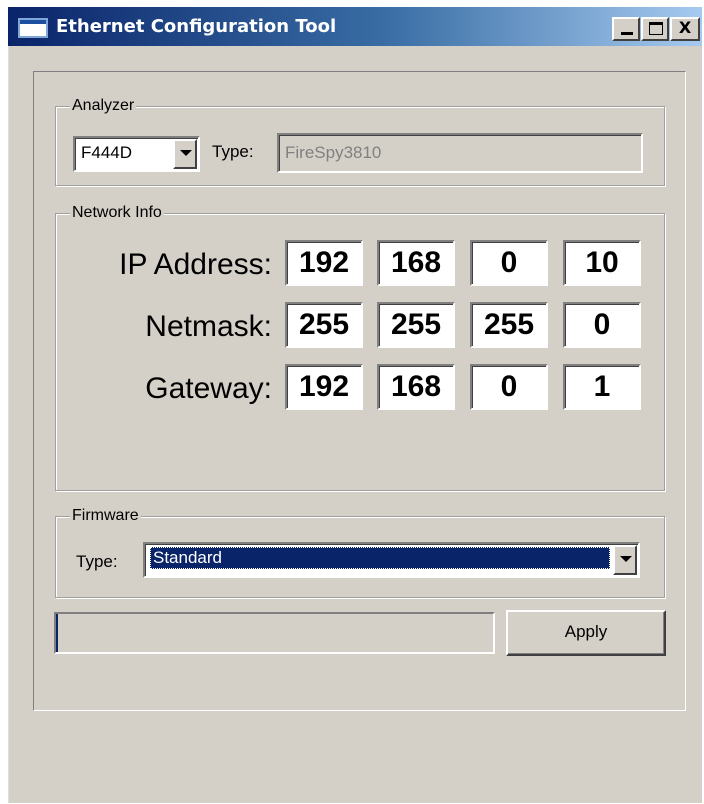  What do you see at coordinates (509, 325) in the screenshot?
I see `netmask-octet-3: 255` at bounding box center [509, 325].